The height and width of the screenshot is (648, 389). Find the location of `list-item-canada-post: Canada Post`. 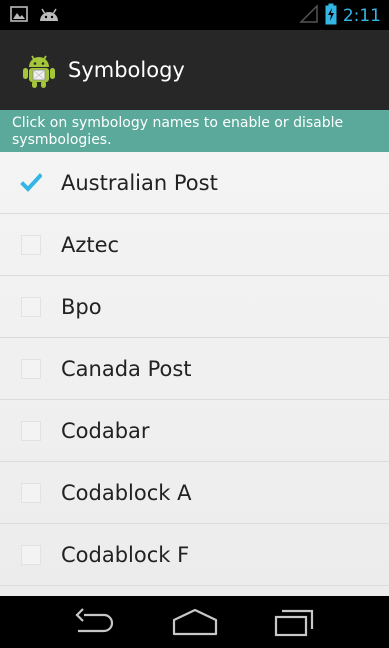

list-item-canada-post: Canada Post is located at coordinates (194, 369).